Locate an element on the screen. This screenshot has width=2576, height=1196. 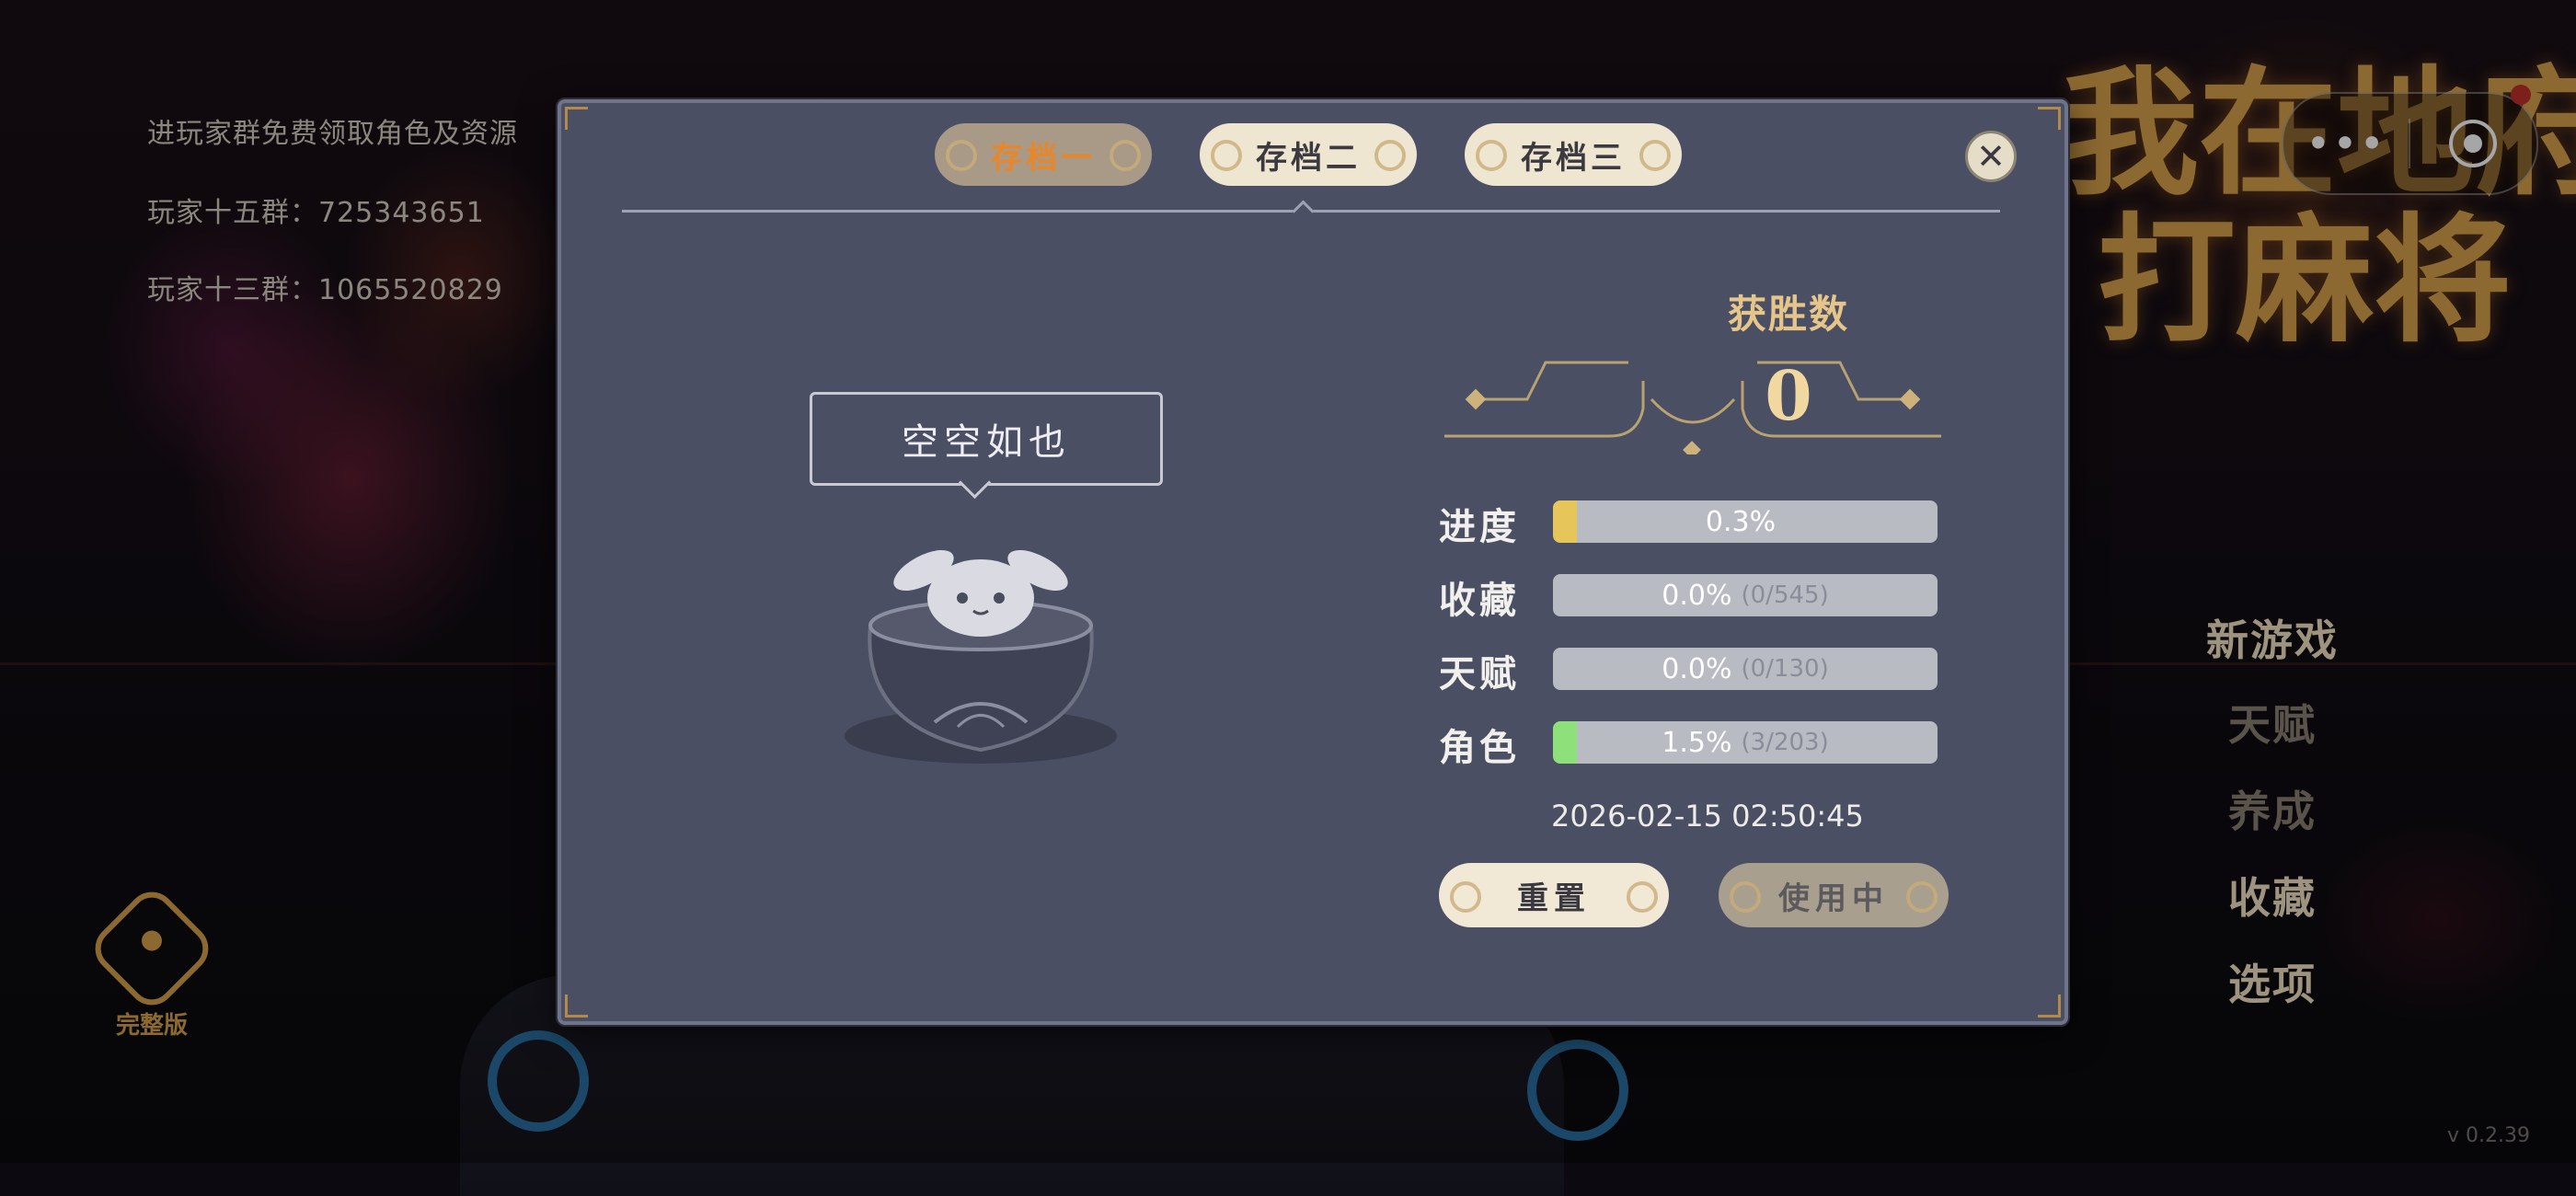
empty-slot-bubble: 空空如也 is located at coordinates (986, 439).